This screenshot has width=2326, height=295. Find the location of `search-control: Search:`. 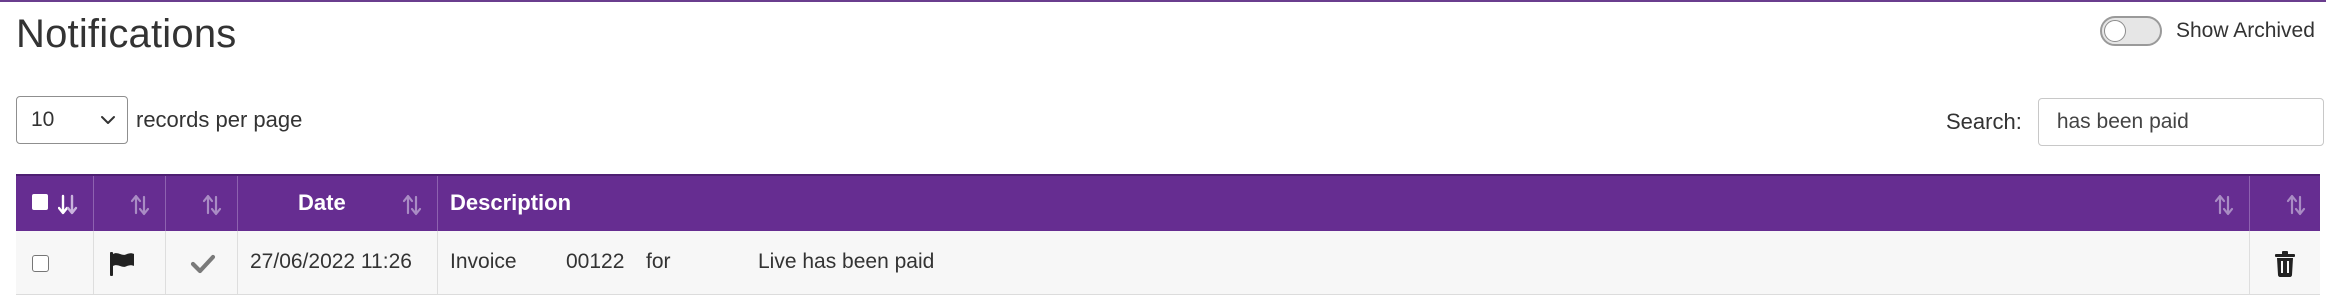

search-control: Search: is located at coordinates (2135, 122).